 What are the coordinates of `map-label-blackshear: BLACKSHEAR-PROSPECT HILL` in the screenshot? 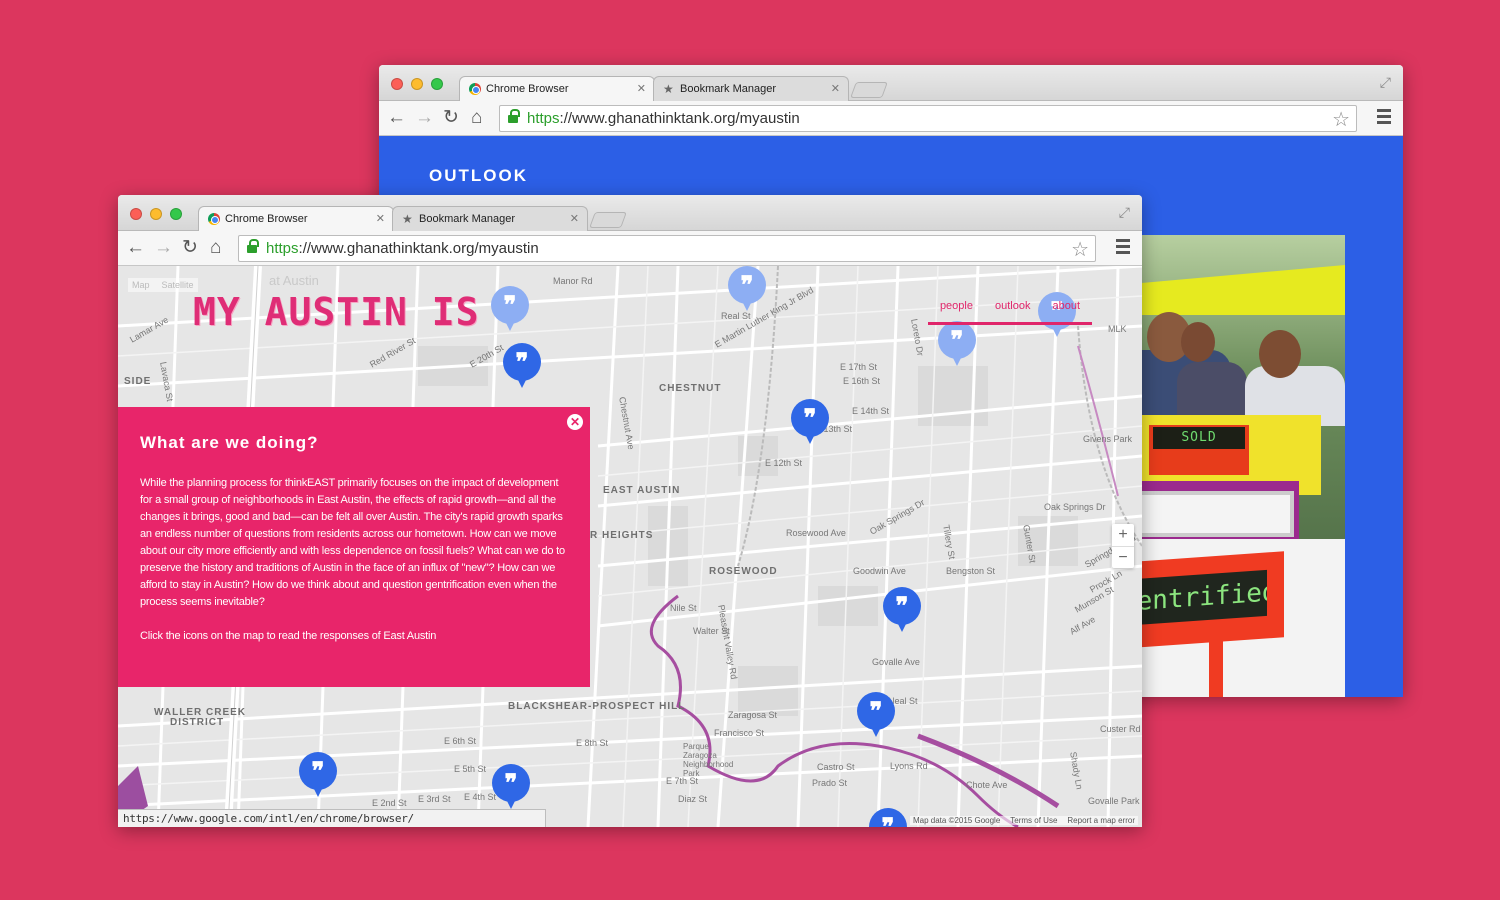 It's located at (597, 706).